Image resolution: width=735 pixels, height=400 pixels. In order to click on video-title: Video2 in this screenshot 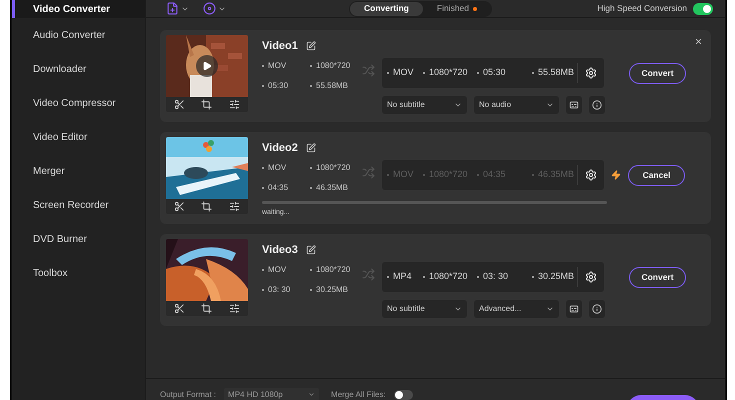, I will do `click(280, 148)`.